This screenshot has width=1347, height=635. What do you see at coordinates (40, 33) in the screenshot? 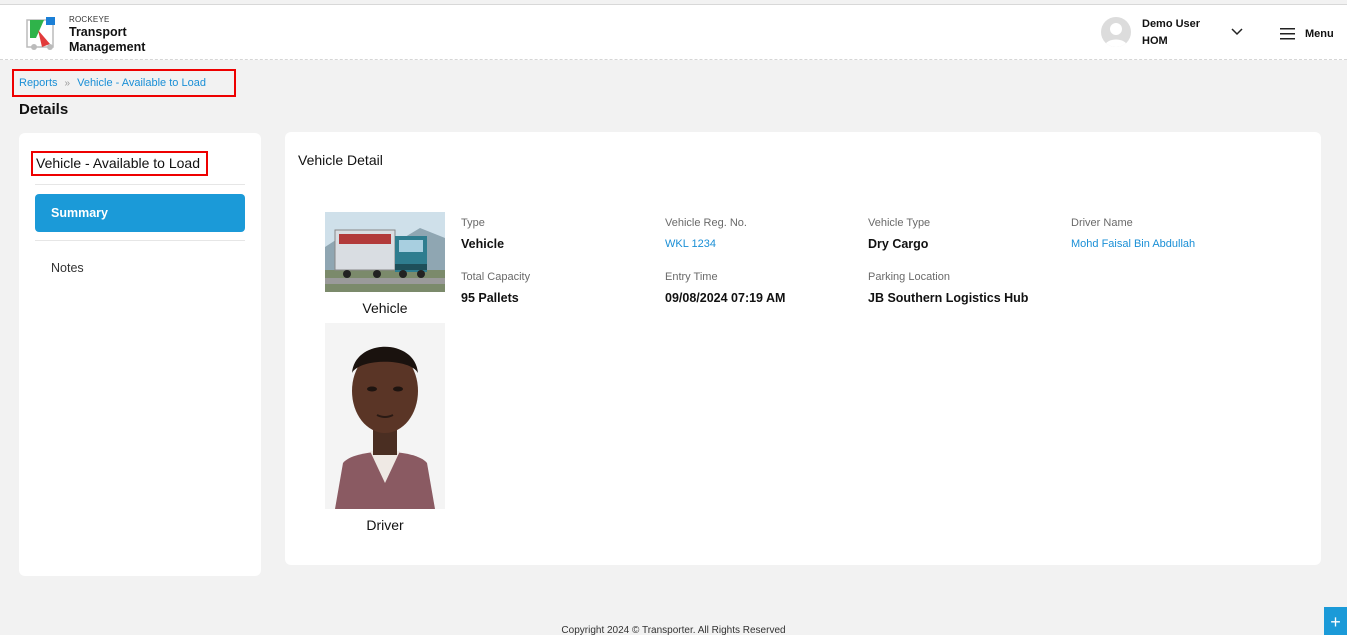
I see `logo-icon` at bounding box center [40, 33].